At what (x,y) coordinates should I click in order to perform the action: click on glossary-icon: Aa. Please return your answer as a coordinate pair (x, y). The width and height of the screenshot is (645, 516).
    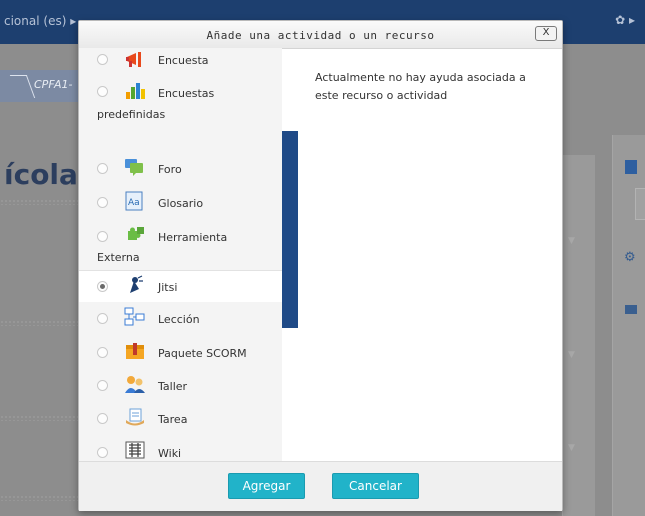
    Looking at the image, I should click on (135, 201).